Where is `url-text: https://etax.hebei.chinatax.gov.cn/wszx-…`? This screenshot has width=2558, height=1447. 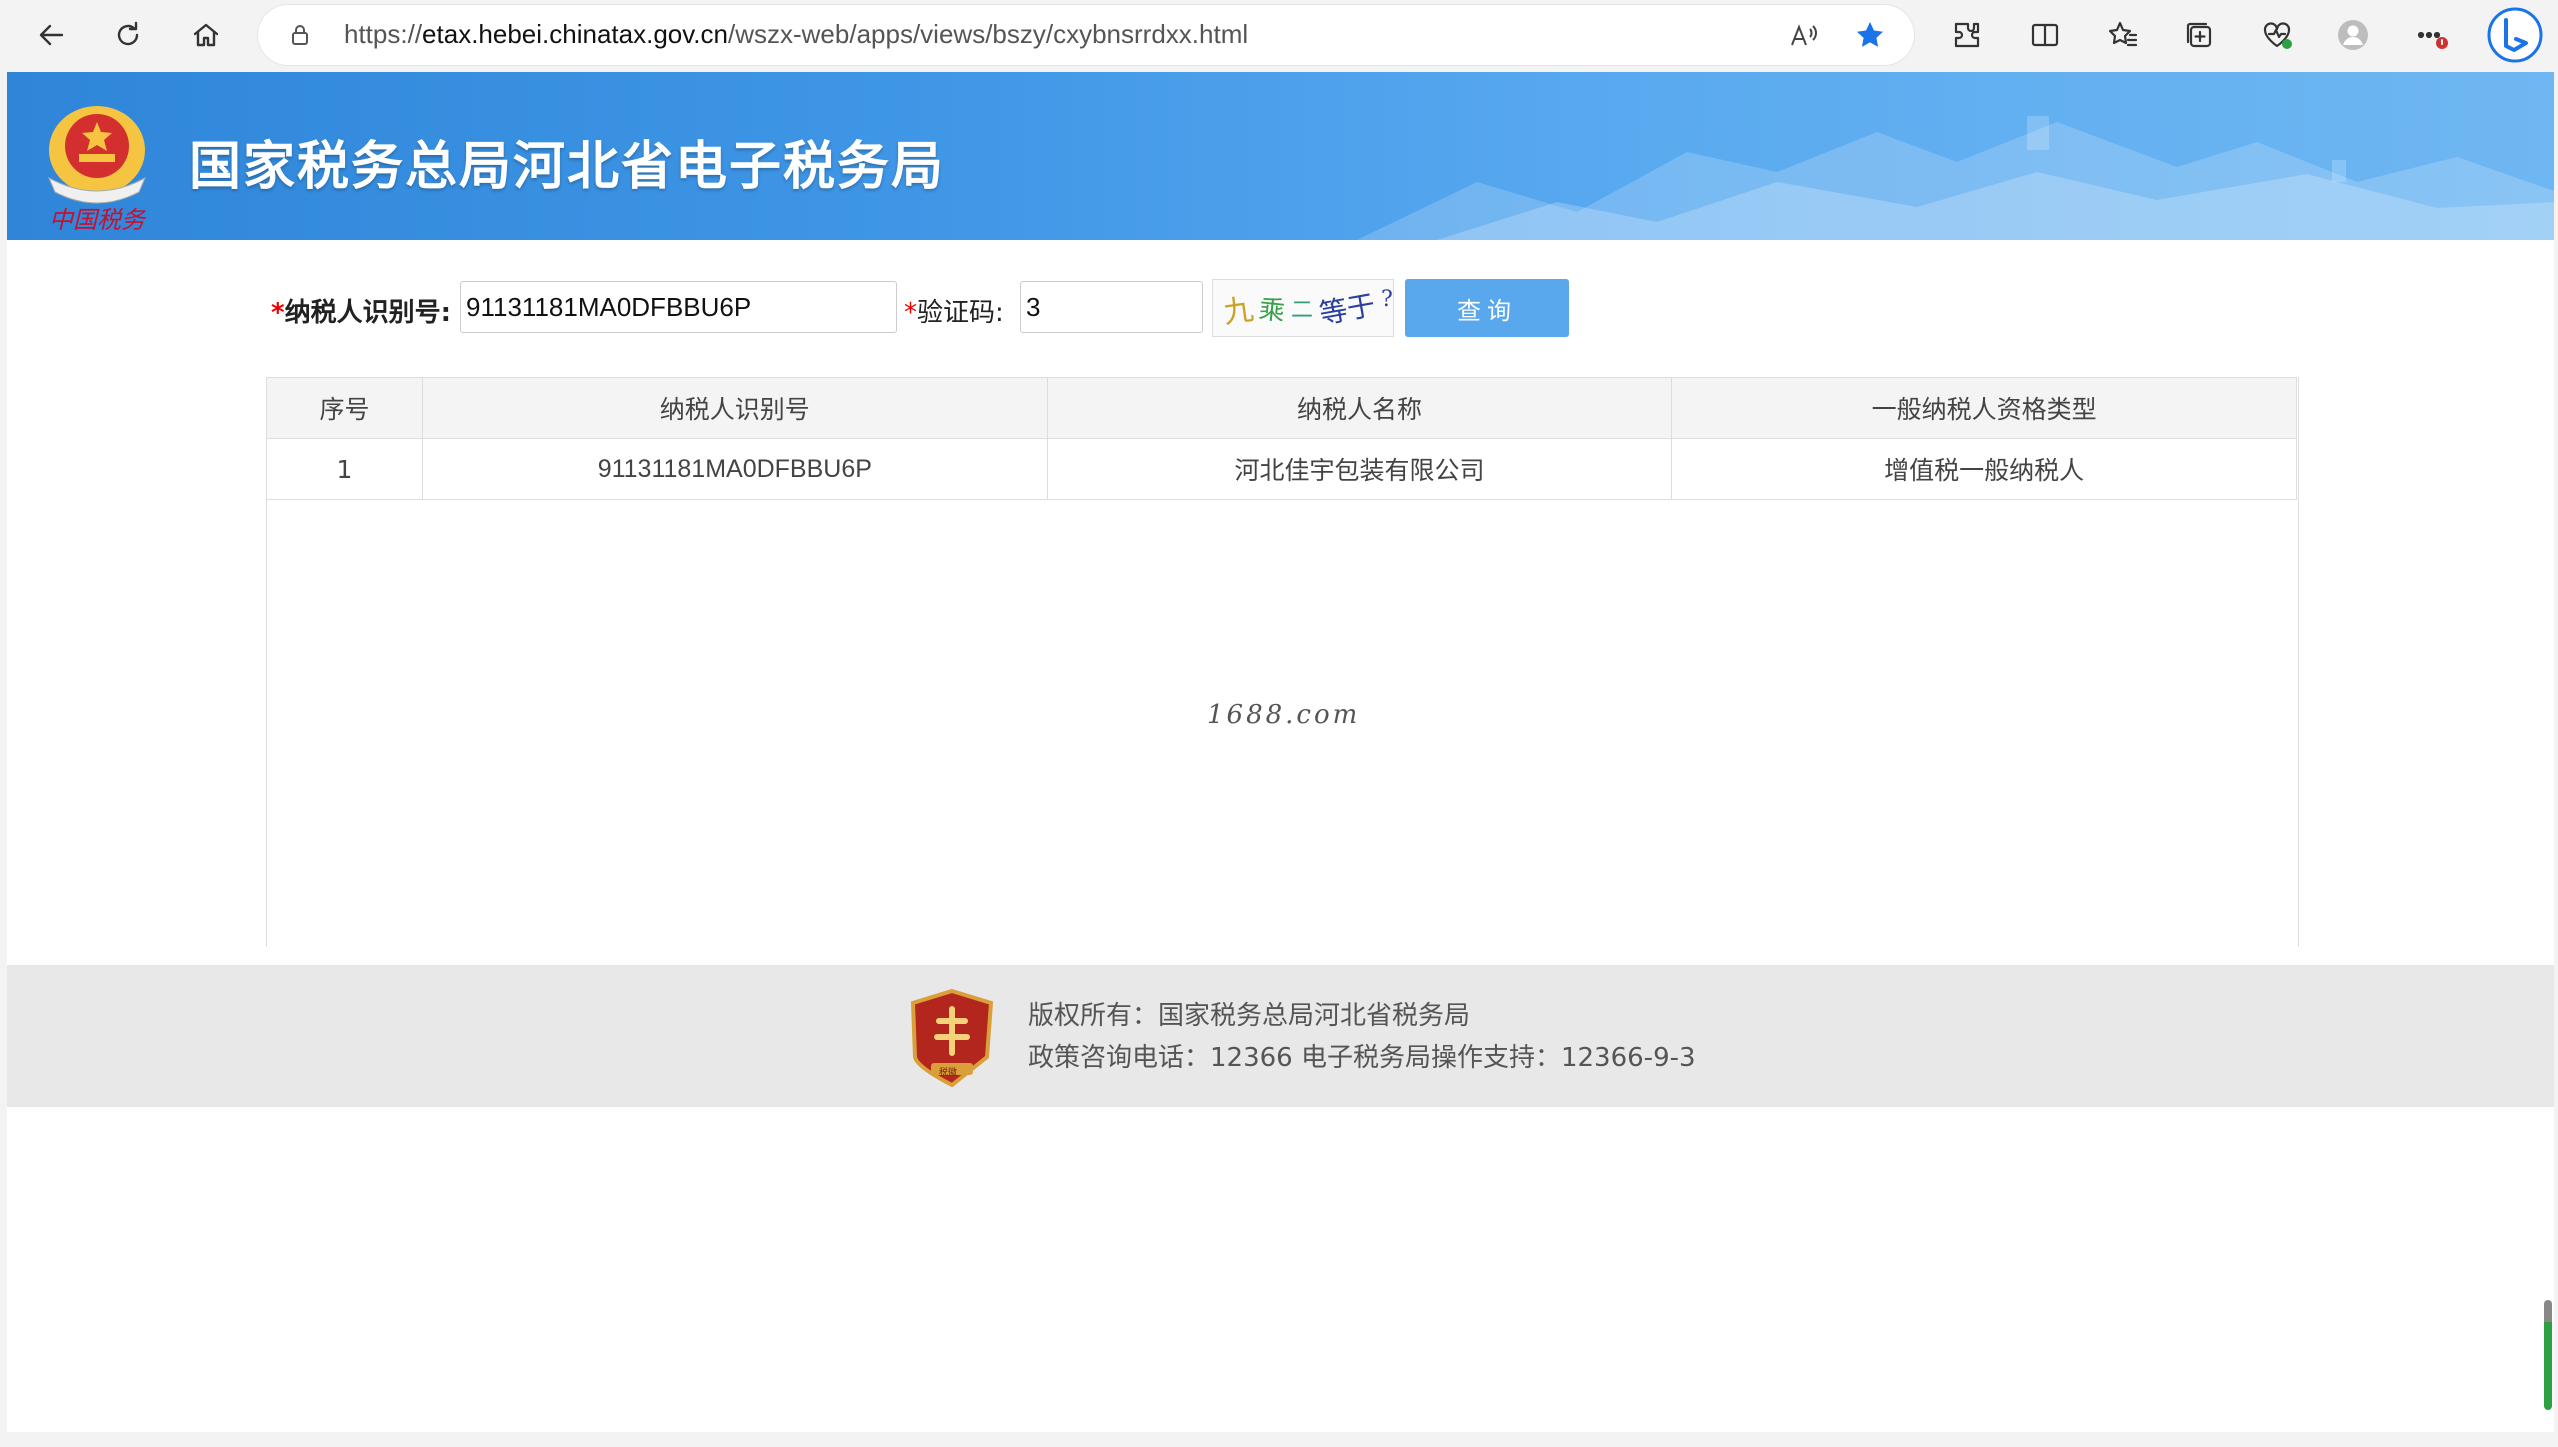 url-text: https://etax.hebei.chinatax.gov.cn/wszx-… is located at coordinates (796, 34).